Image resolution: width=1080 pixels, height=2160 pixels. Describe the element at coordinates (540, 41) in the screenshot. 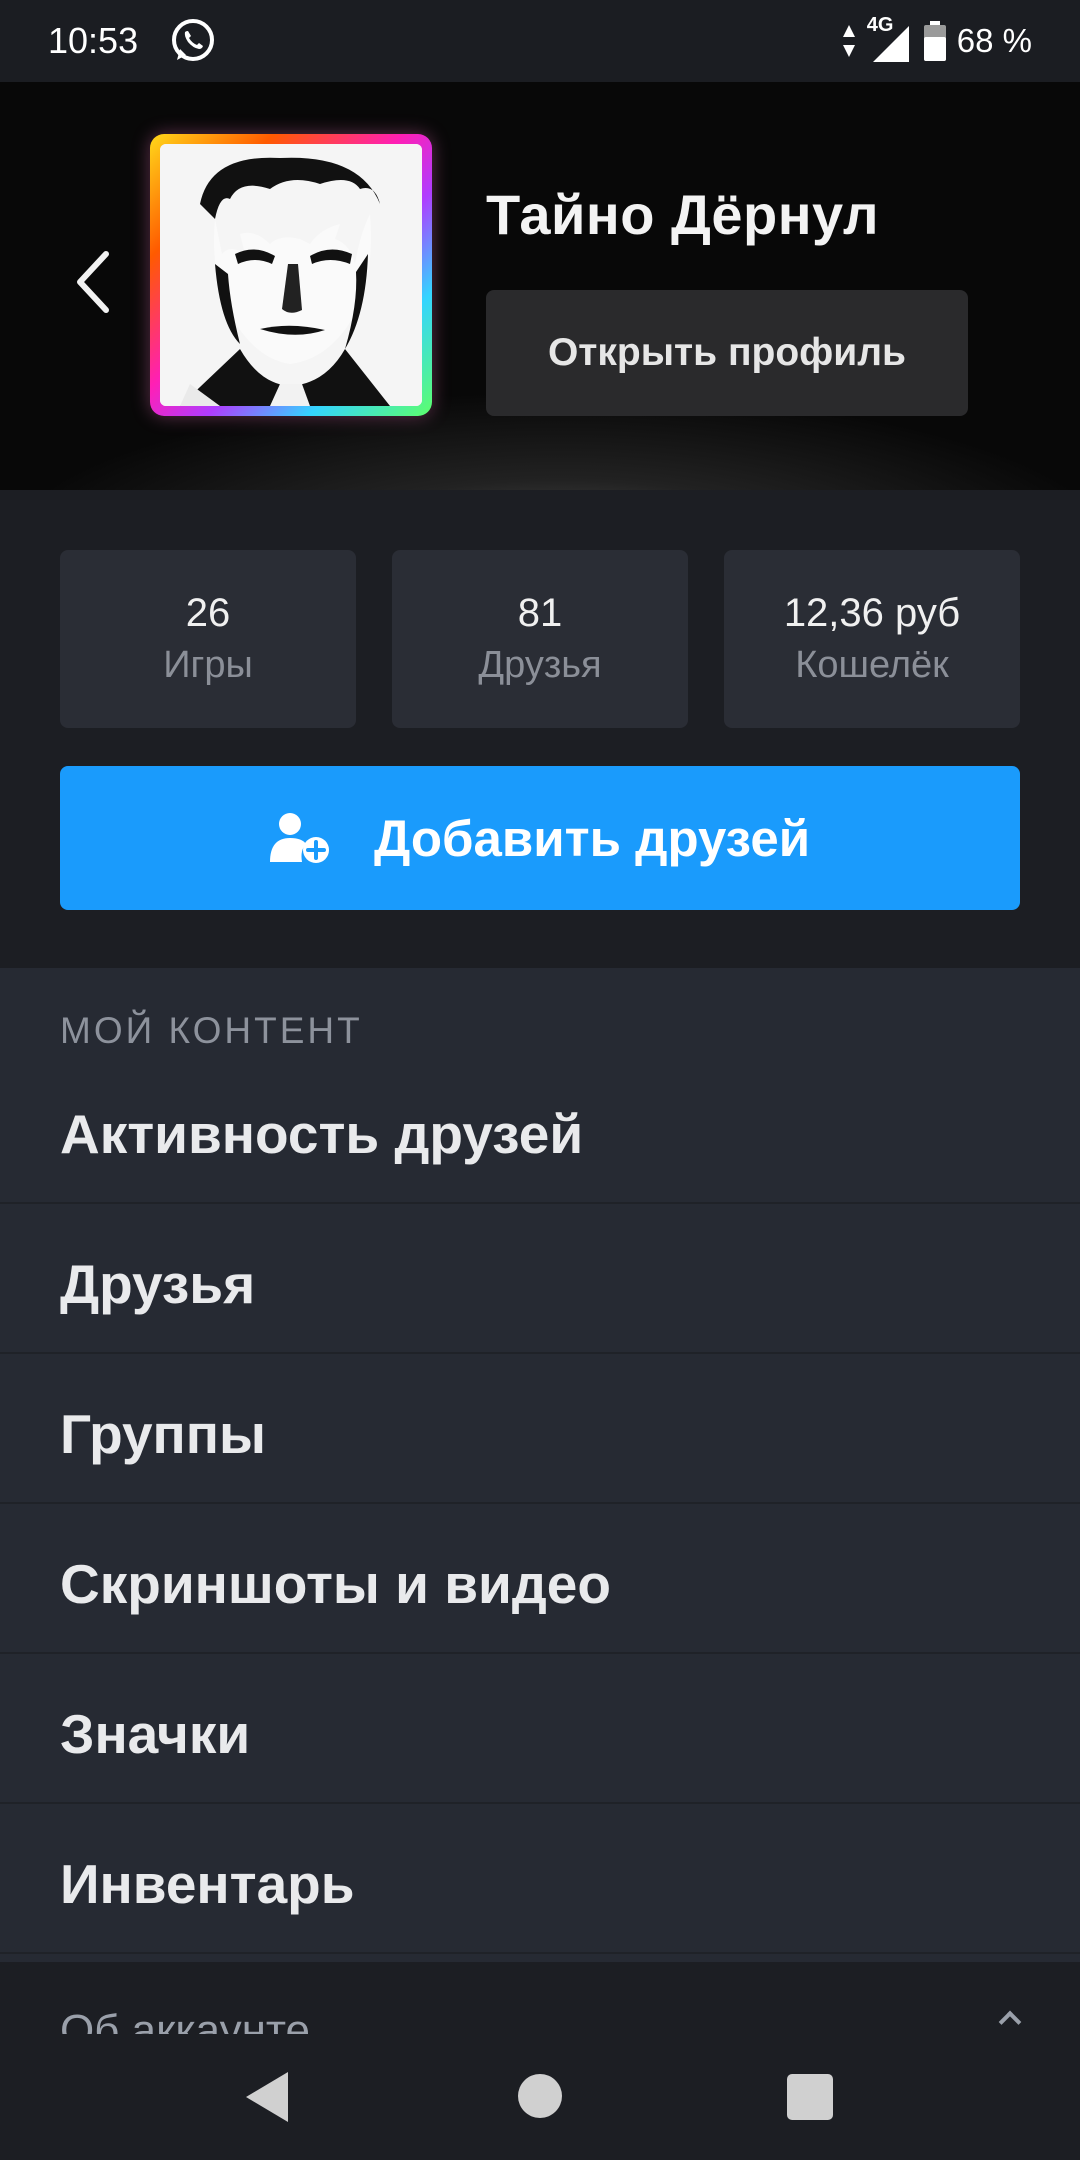

I see `status-bar: 10:53 4G 68 %` at that location.